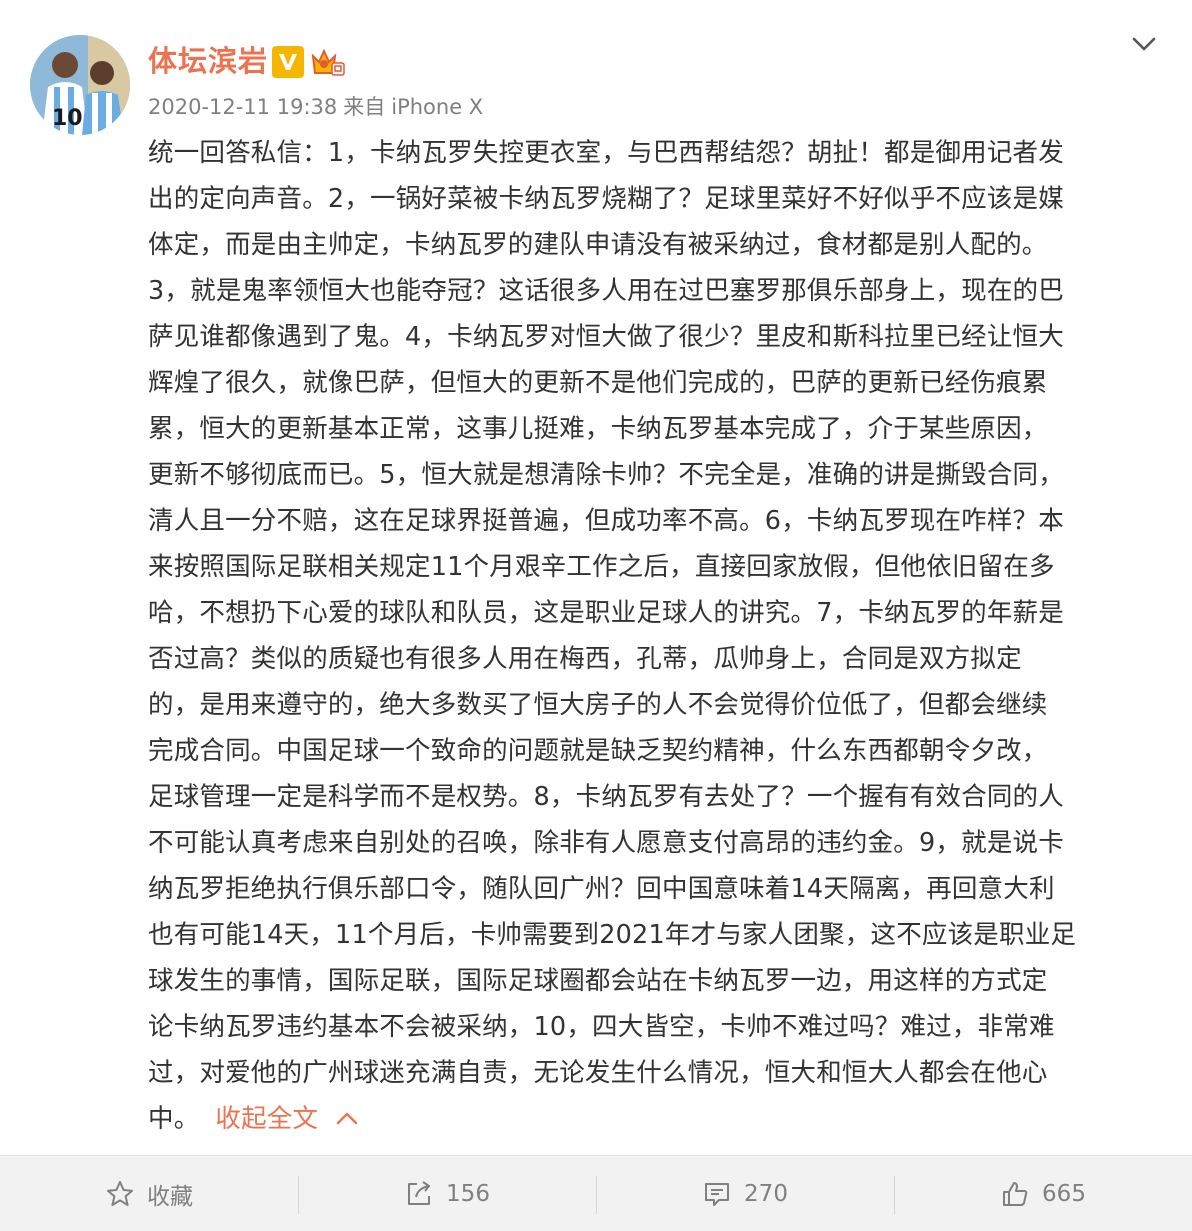  What do you see at coordinates (766, 1193) in the screenshot?
I see `comment-count: 270` at bounding box center [766, 1193].